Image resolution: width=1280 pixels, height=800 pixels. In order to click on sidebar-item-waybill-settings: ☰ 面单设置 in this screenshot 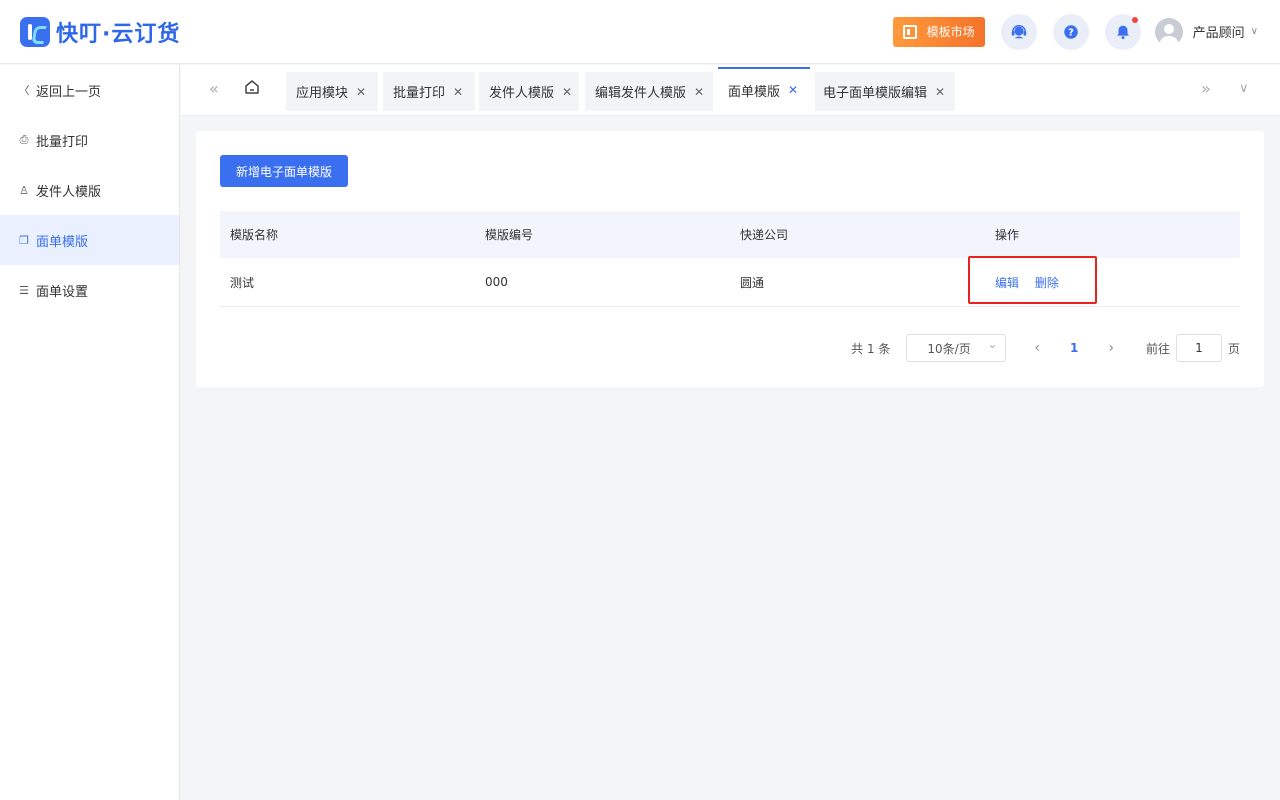, I will do `click(89, 290)`.